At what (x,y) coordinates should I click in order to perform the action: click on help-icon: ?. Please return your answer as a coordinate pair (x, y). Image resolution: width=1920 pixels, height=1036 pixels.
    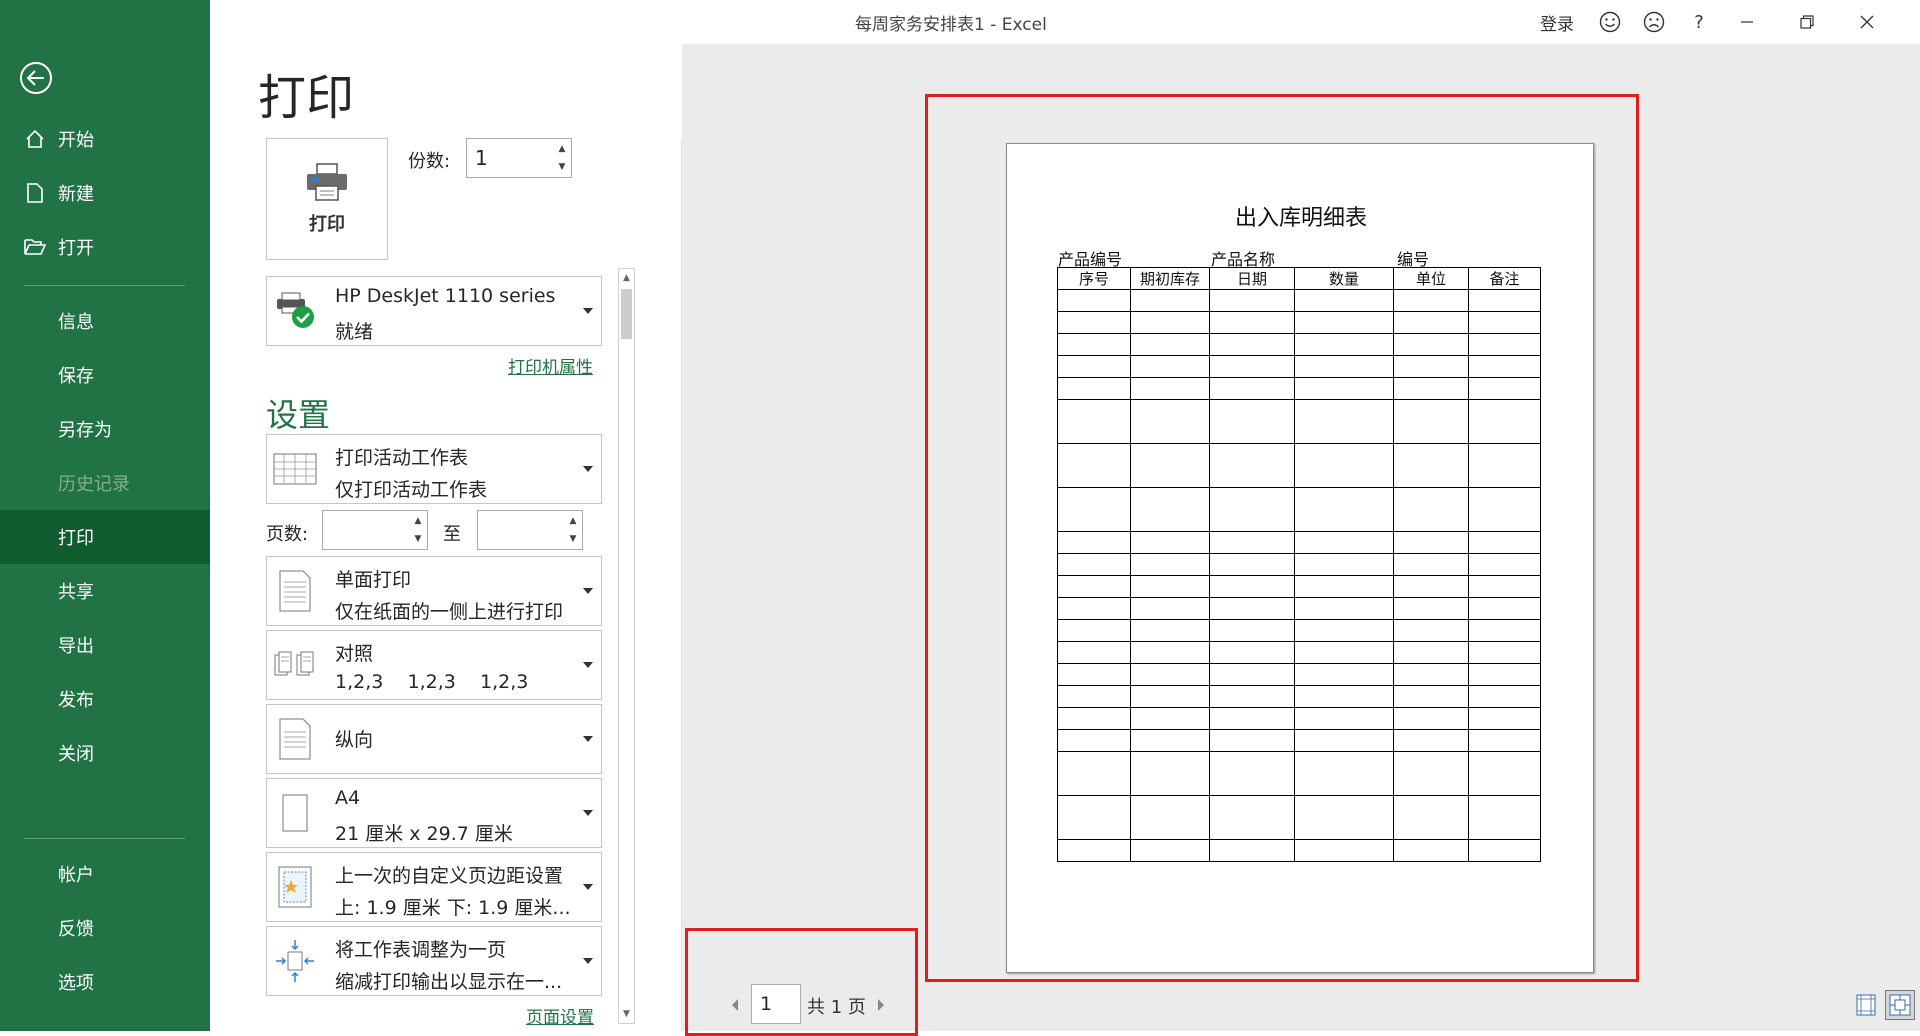
    Looking at the image, I should click on (1699, 22).